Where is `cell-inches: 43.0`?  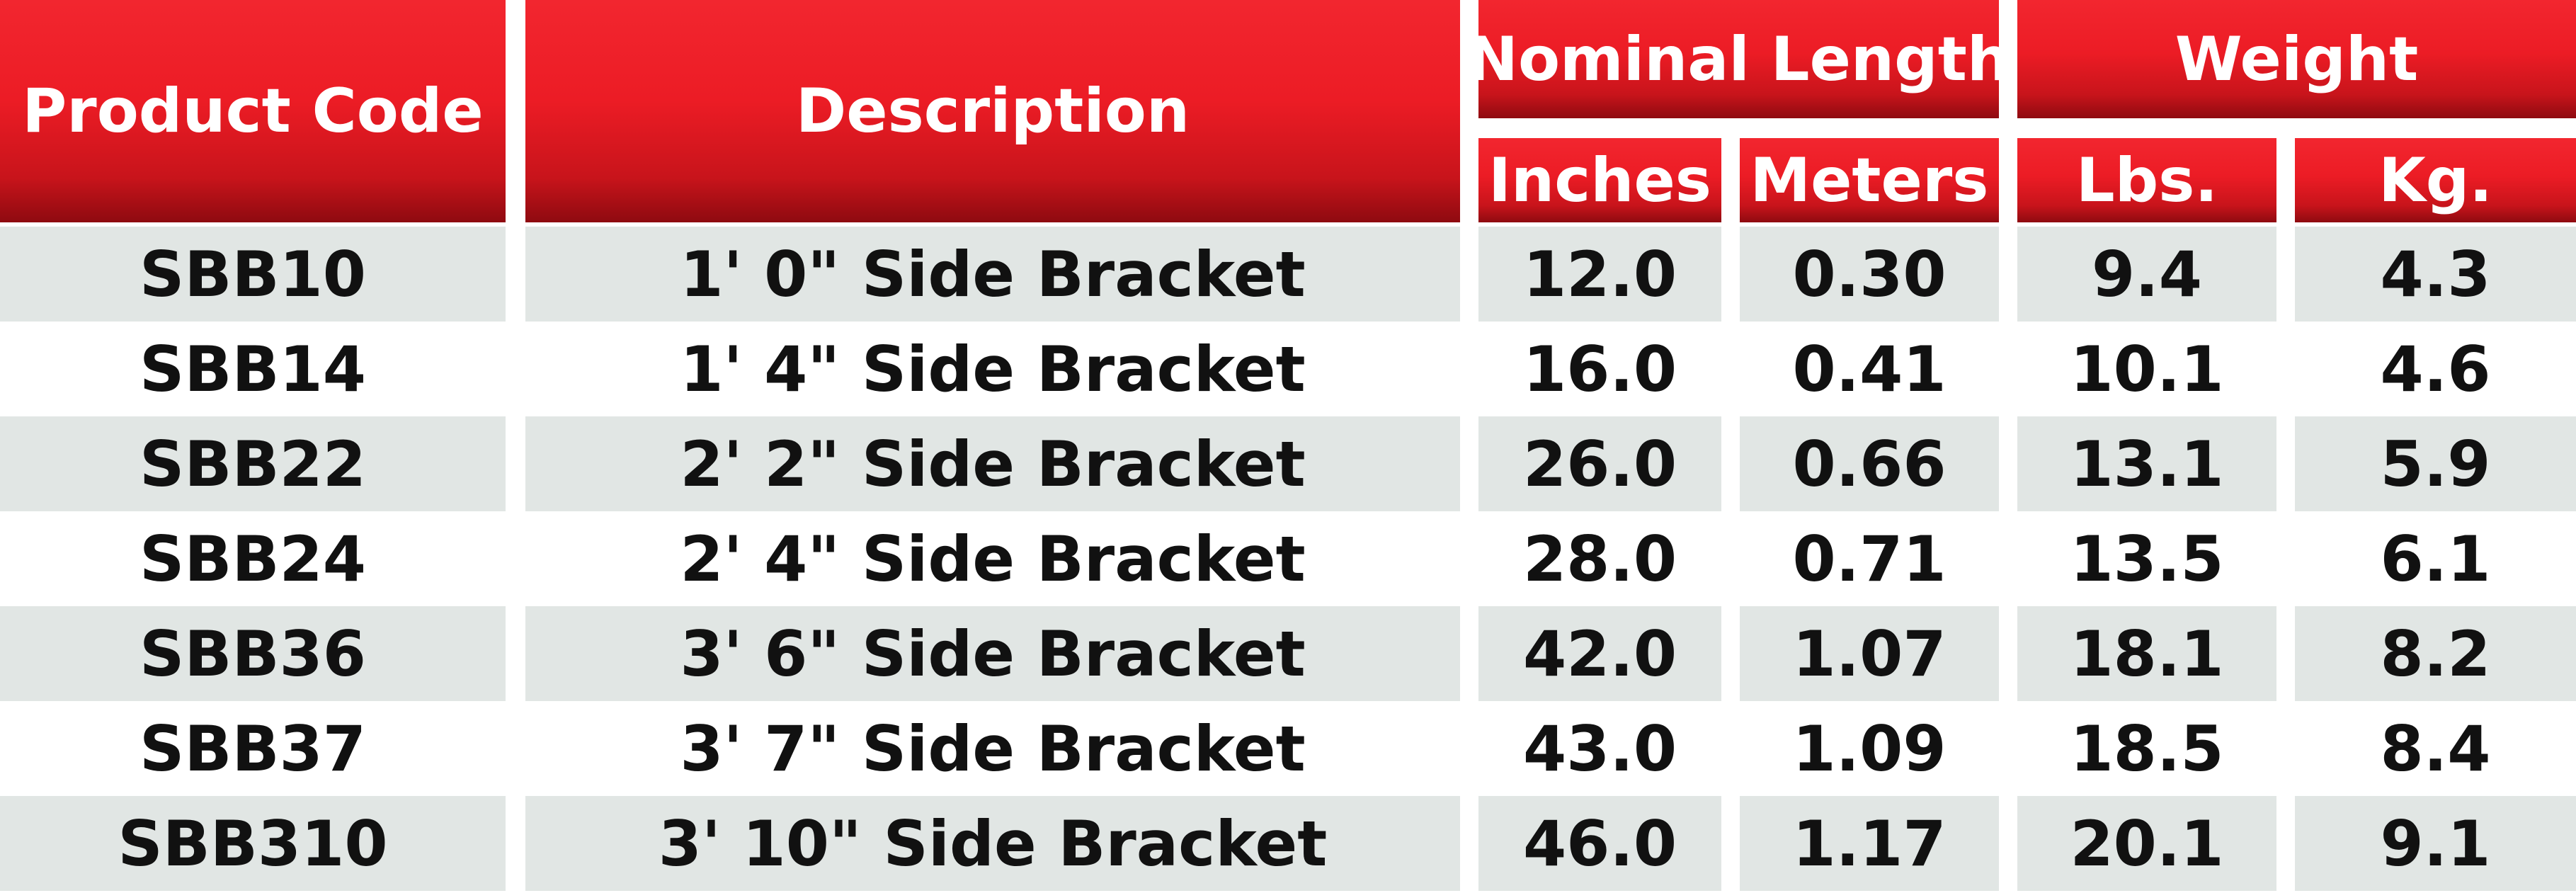 cell-inches: 43.0 is located at coordinates (1599, 748).